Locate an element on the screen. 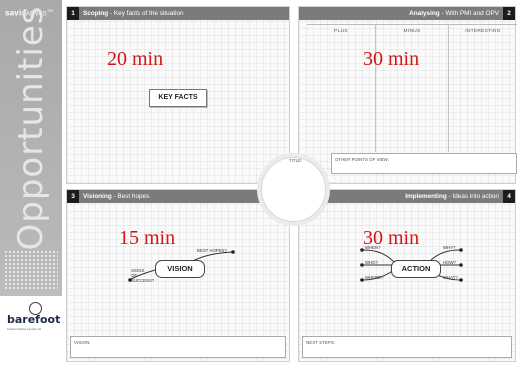 The height and width of the screenshot is (365, 518). scoping-timer: 20 min is located at coordinates (135, 59).